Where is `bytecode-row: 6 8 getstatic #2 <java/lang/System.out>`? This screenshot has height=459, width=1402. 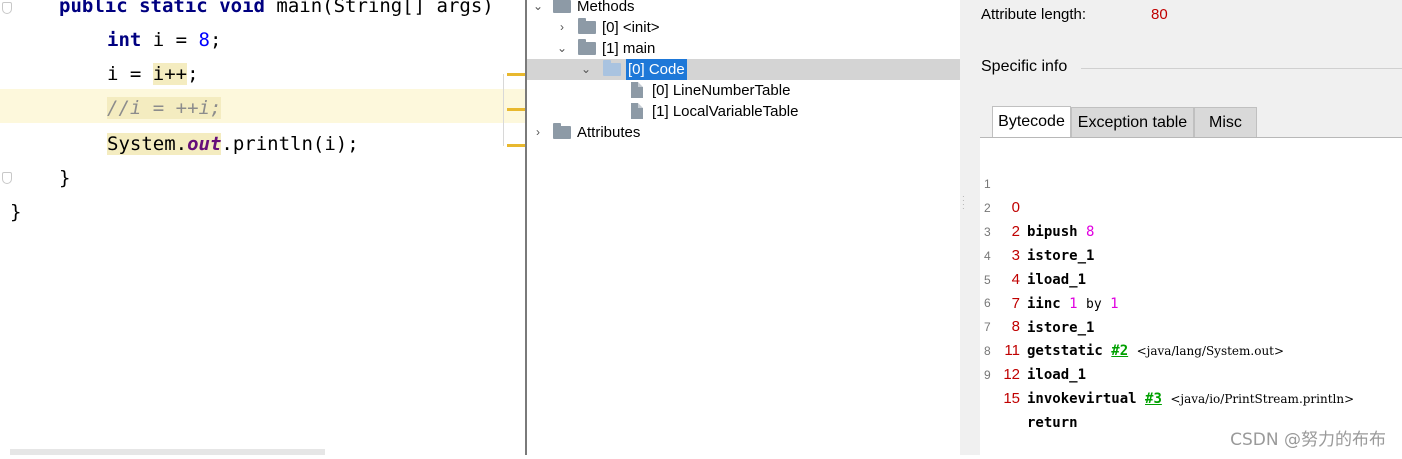 bytecode-row: 6 8 getstatic #2 <java/lang/System.out> is located at coordinates (1132, 313).